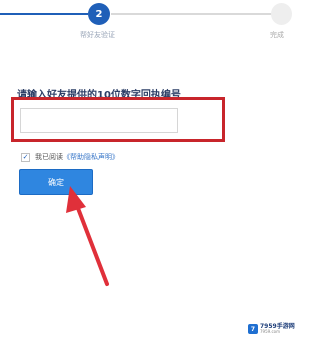 This screenshot has height=344, width=320. What do you see at coordinates (270, 331) in the screenshot?
I see `watermark-url: 7959.com` at bounding box center [270, 331].